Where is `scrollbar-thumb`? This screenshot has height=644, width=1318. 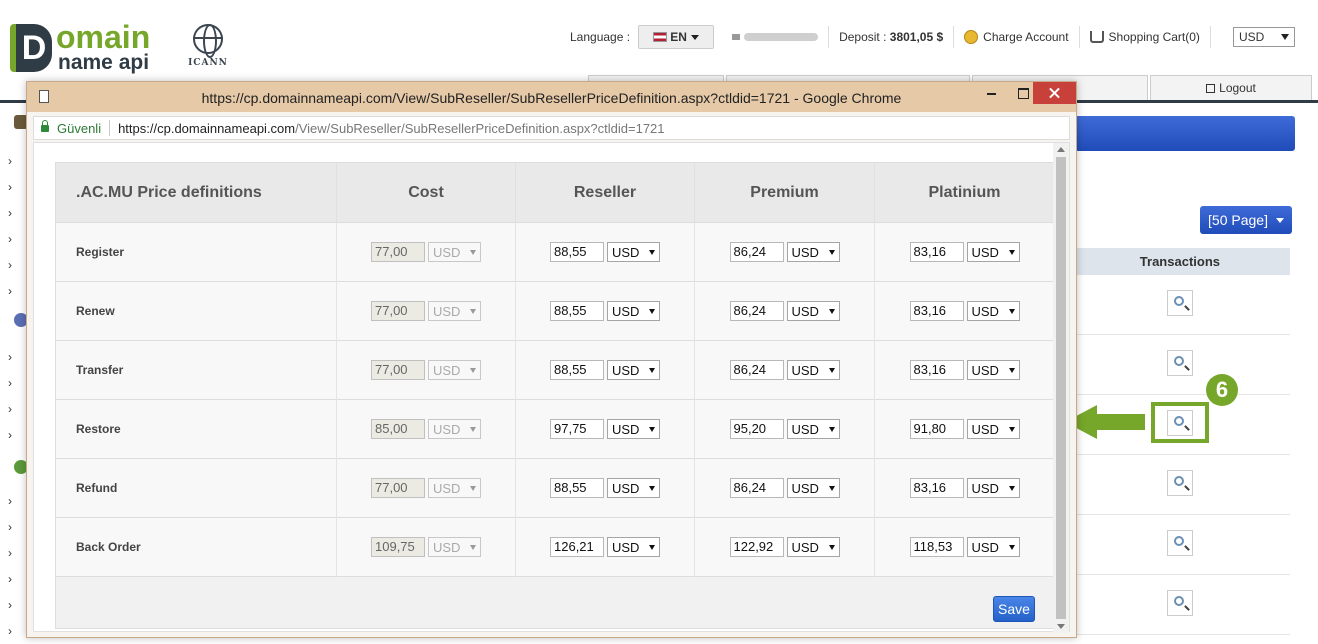
scrollbar-thumb is located at coordinates (1061, 388).